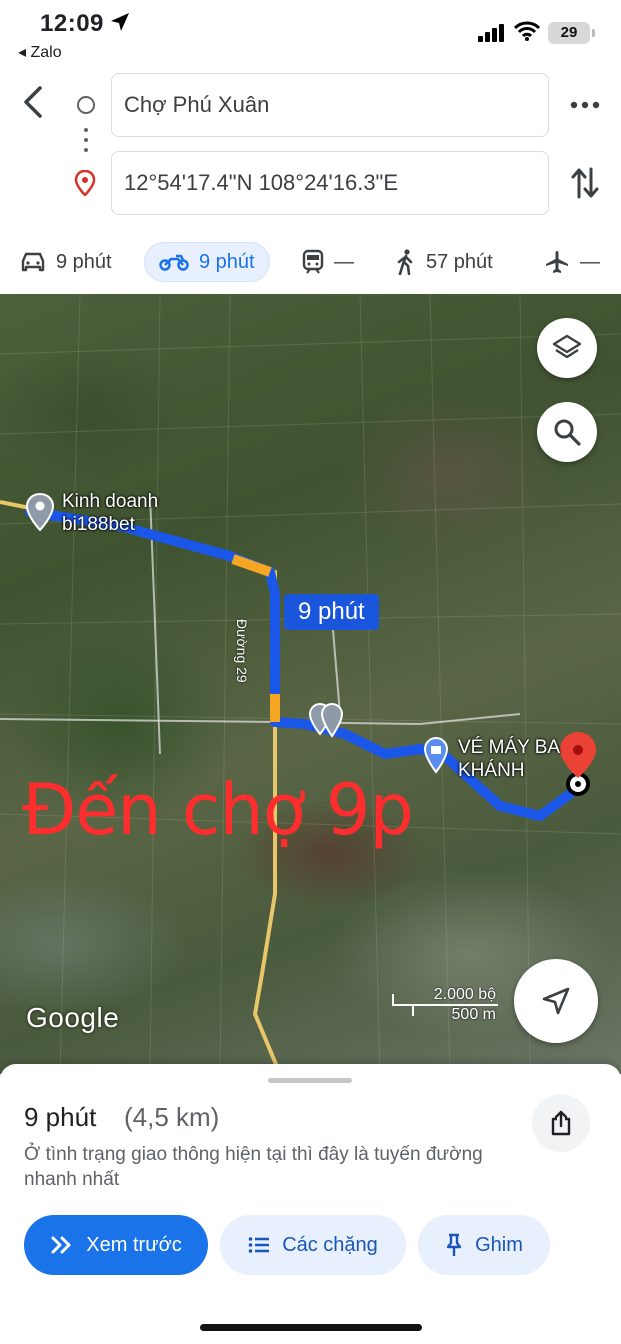 This screenshot has width=621, height=1344. I want to click on mode-transit: —, so click(328, 262).